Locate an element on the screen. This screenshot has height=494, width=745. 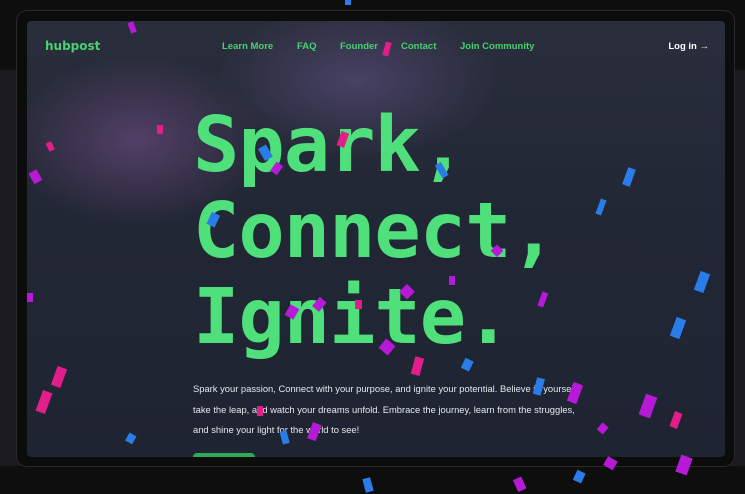
nav-learn-more: Learn More is located at coordinates (247, 46).